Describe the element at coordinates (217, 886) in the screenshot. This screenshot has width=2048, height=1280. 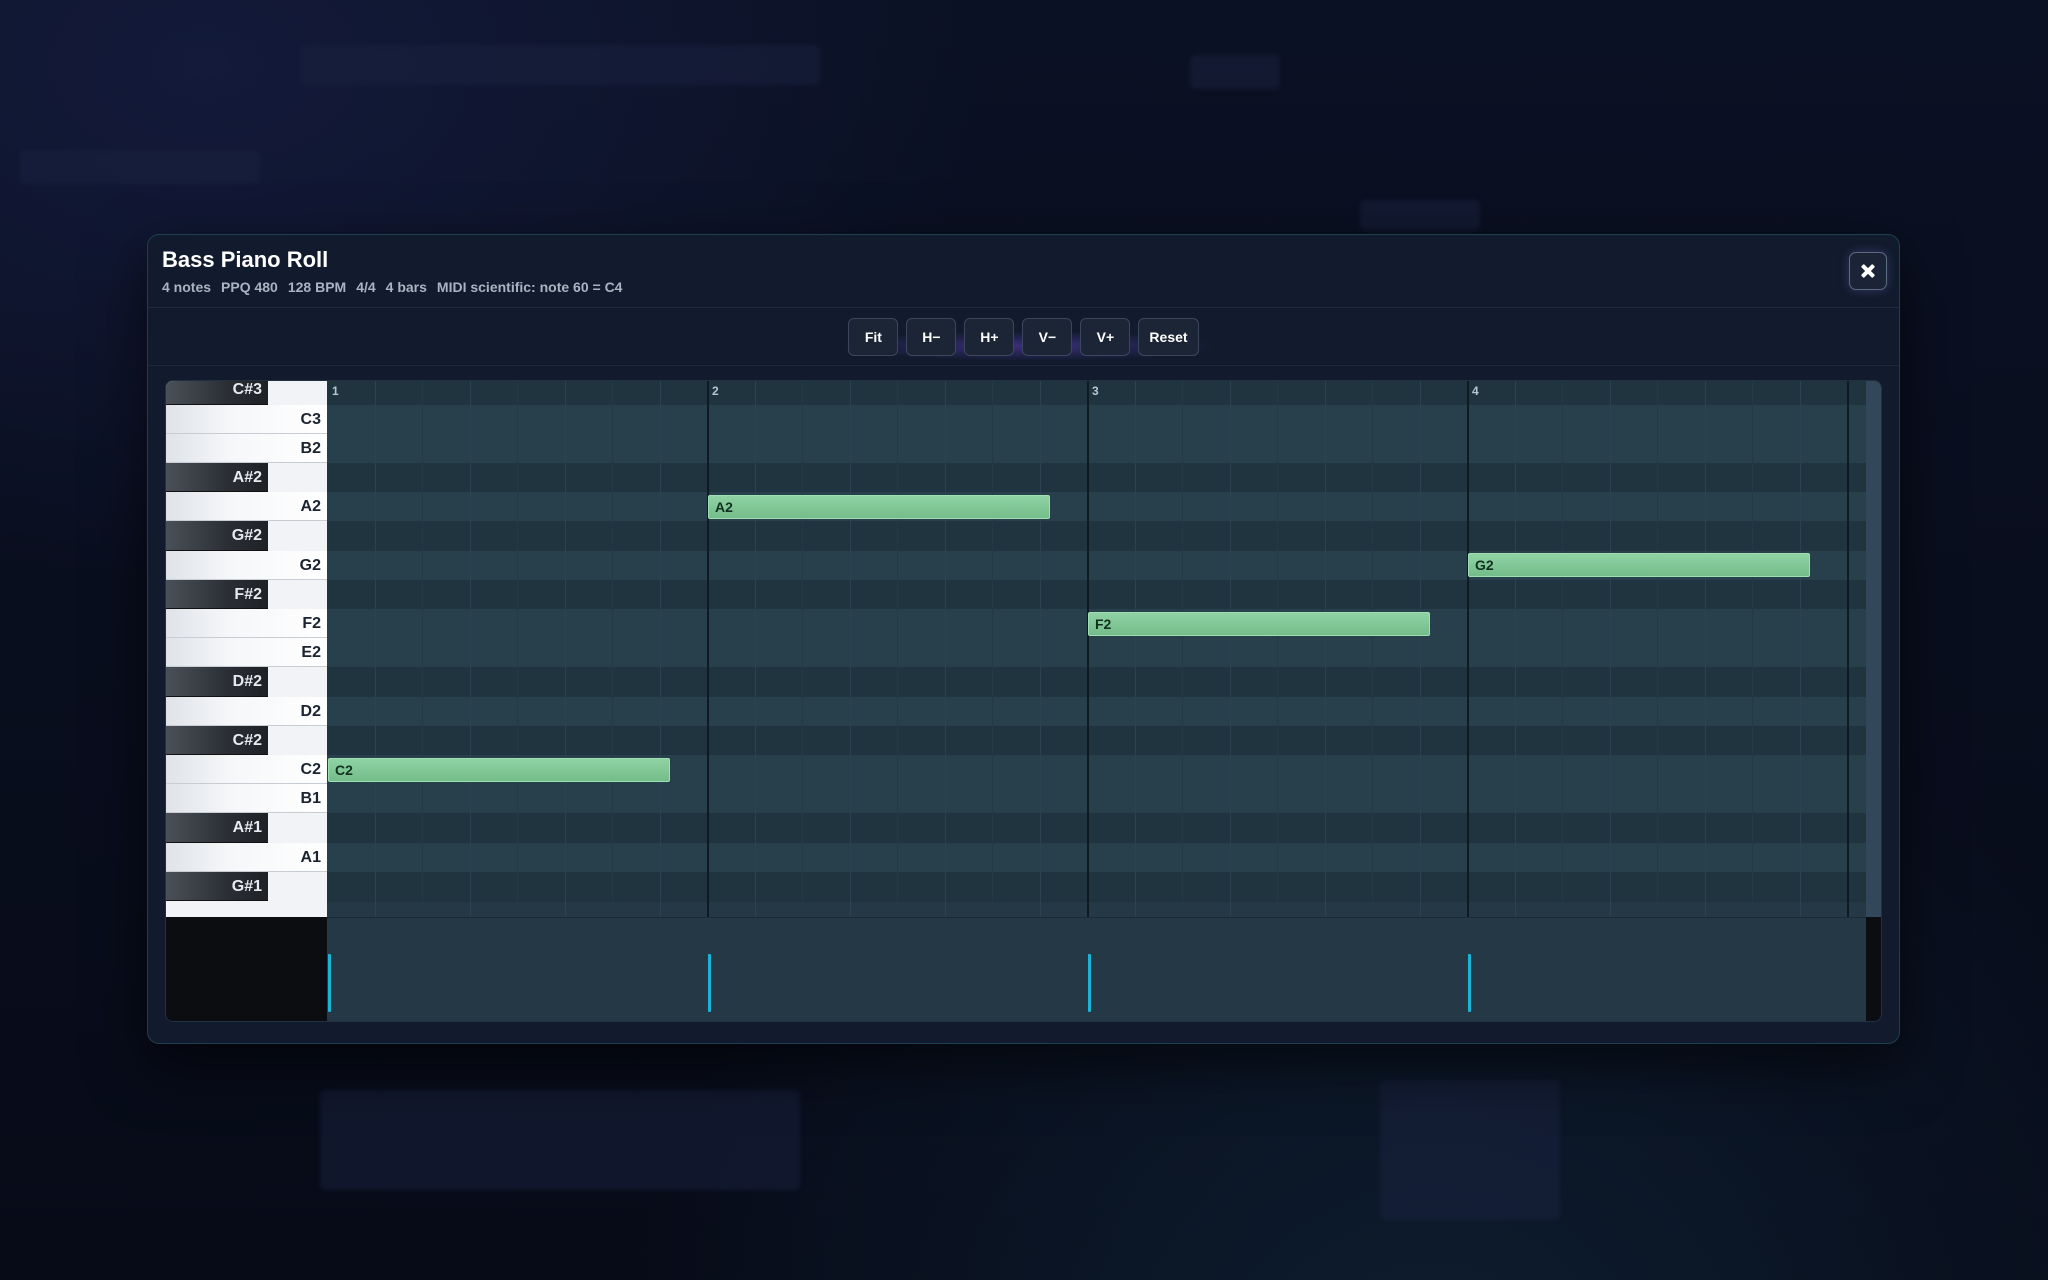
I see `piano-key: G#1` at that location.